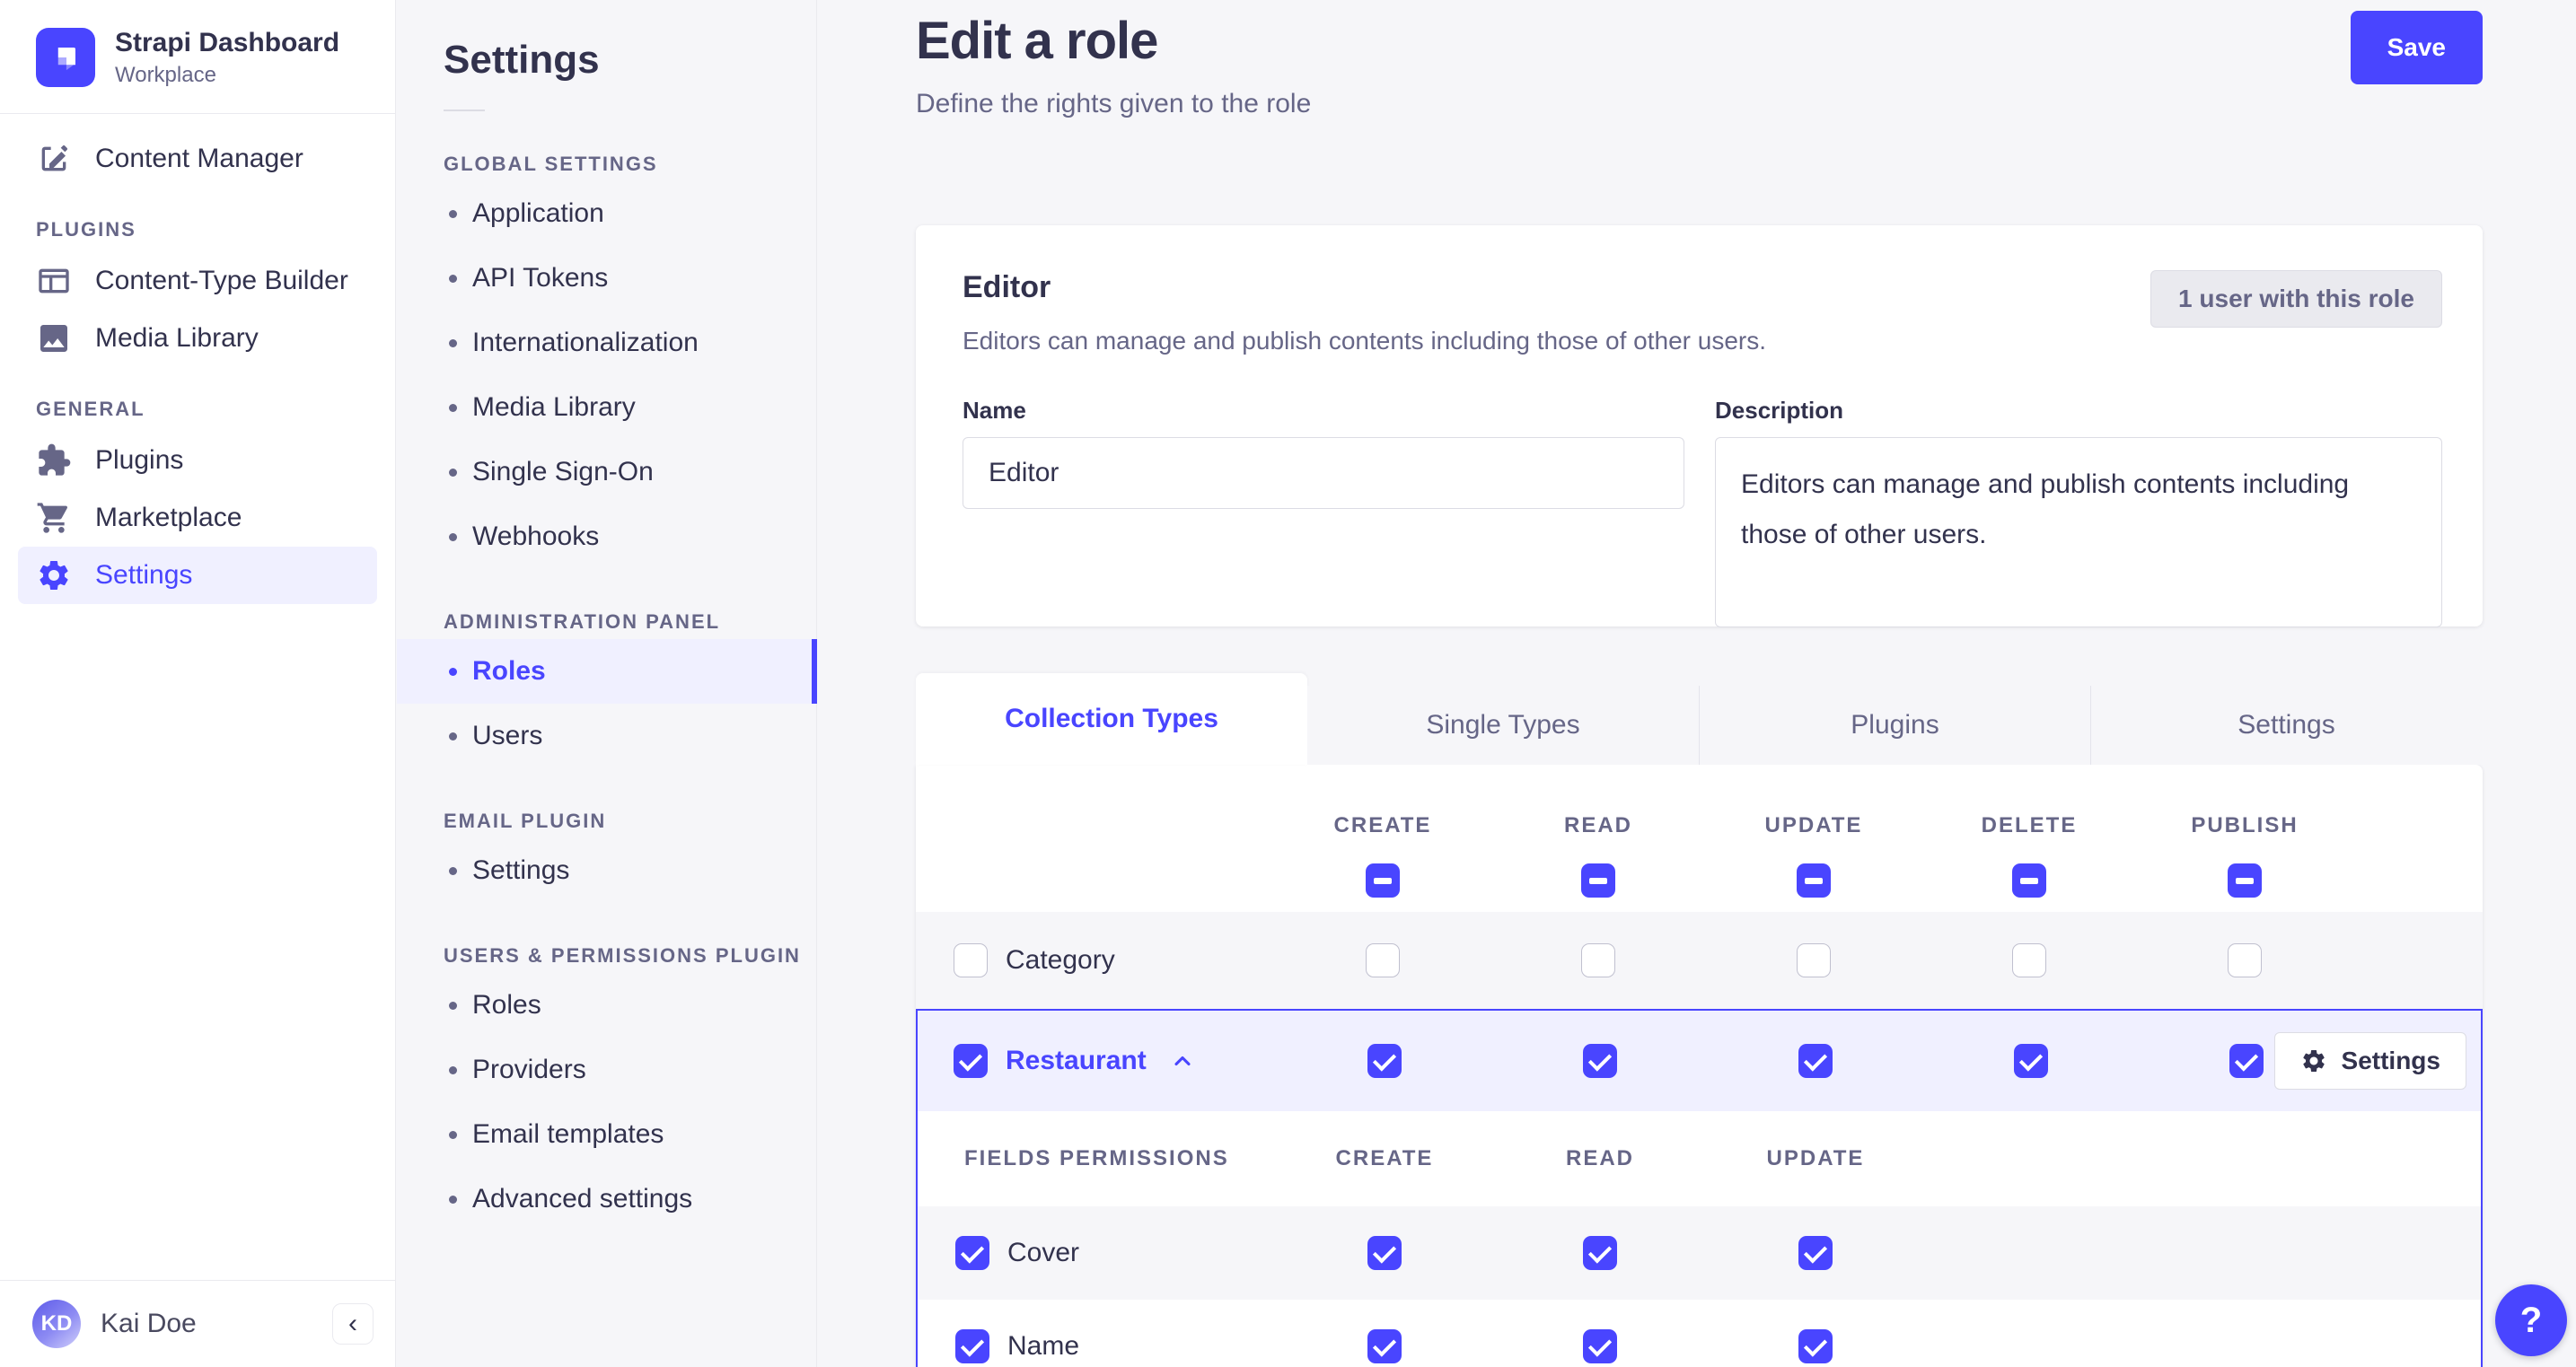 The height and width of the screenshot is (1367, 2576). I want to click on sidebar-item-marketplace: Marketplace, so click(197, 518).